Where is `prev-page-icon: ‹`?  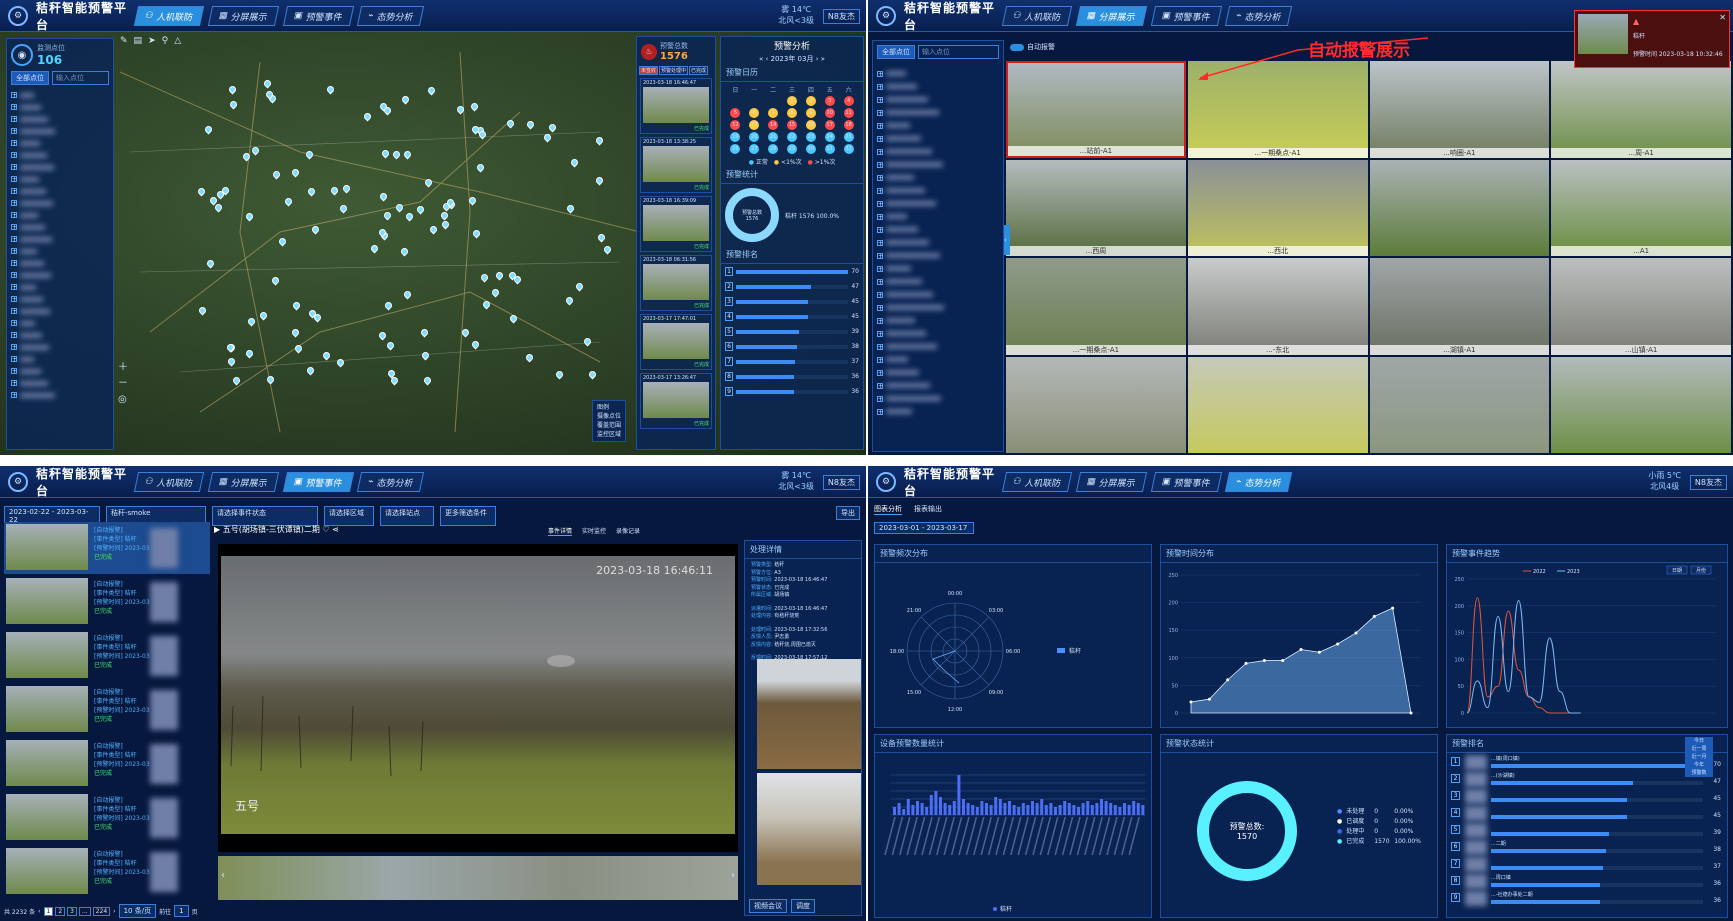 prev-page-icon: ‹ is located at coordinates (39, 911).